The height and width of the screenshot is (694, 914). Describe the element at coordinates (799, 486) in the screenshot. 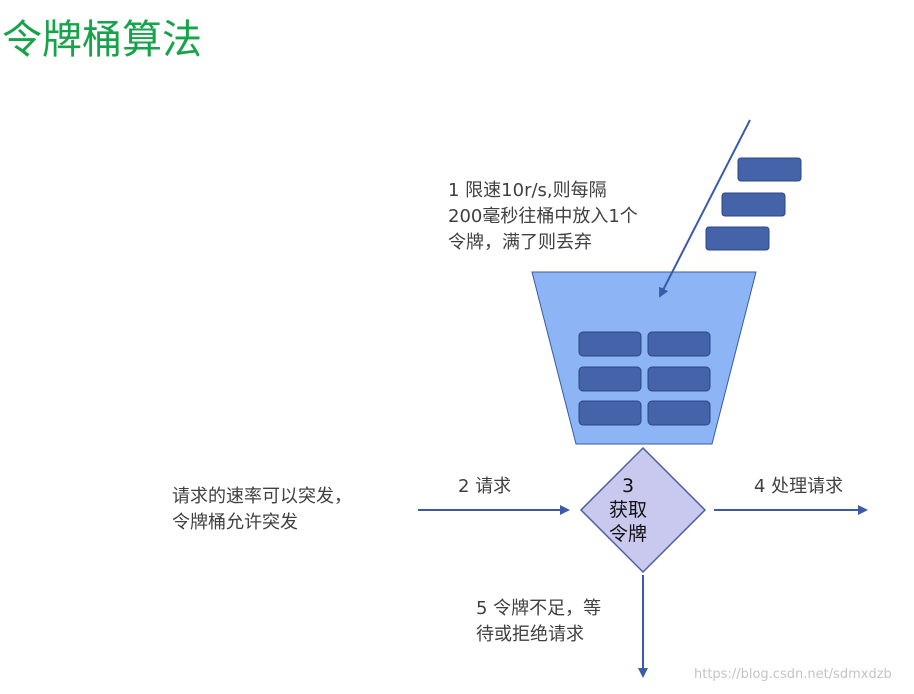

I see `step4-label: 4 处理请求` at that location.